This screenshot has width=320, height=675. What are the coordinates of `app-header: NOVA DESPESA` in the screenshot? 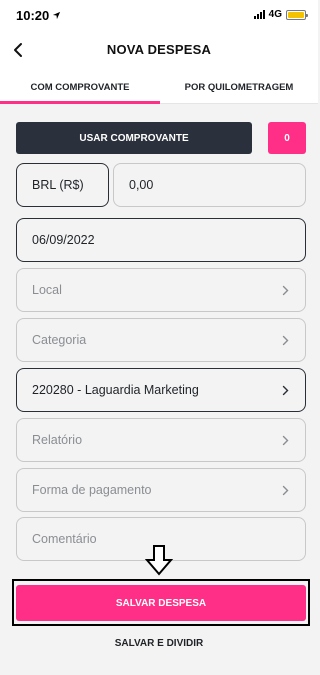 It's located at (159, 50).